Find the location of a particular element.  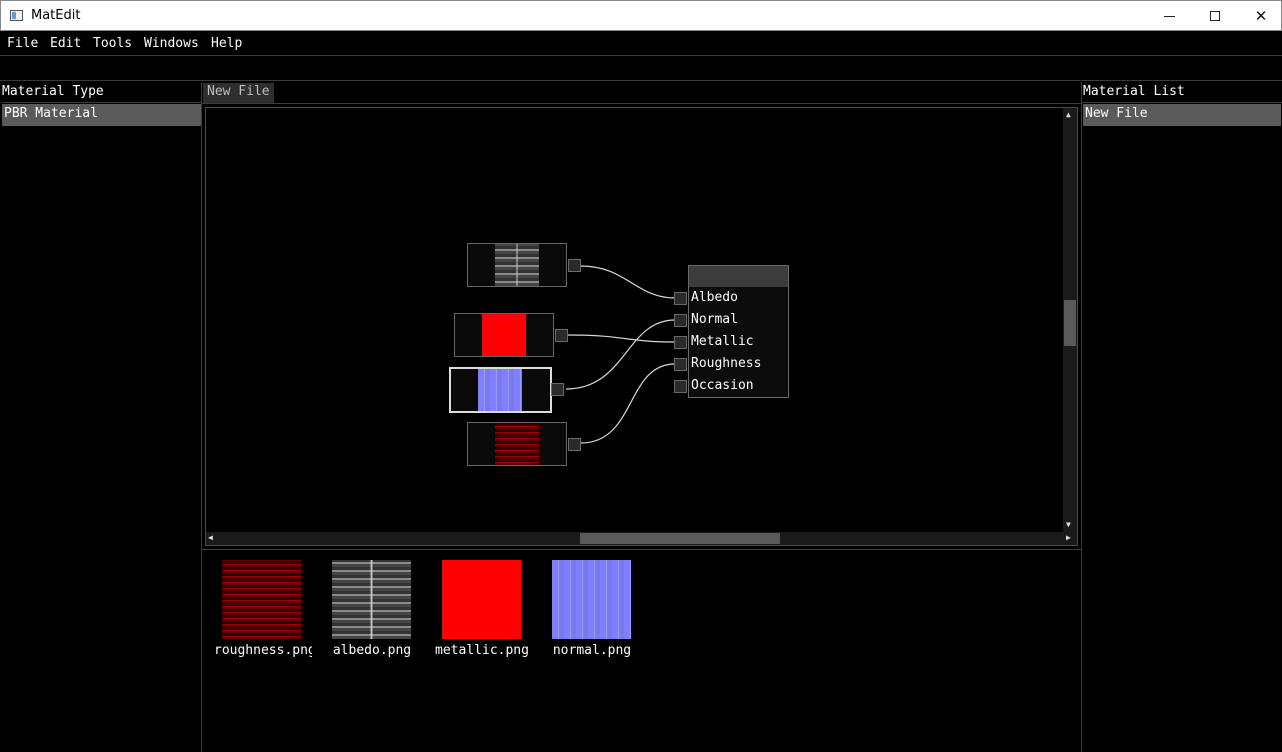

wire-roughness is located at coordinates (628, 403).